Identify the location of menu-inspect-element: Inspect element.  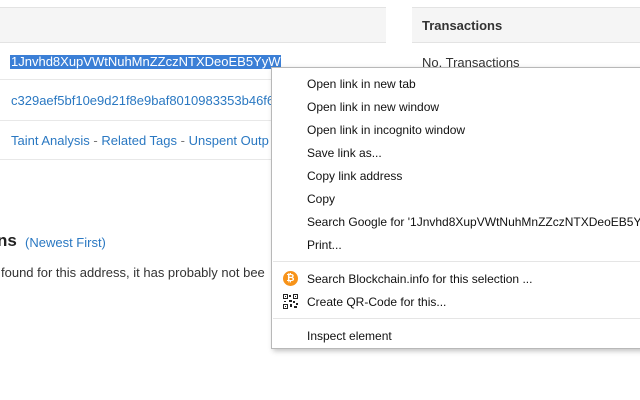
(349, 336).